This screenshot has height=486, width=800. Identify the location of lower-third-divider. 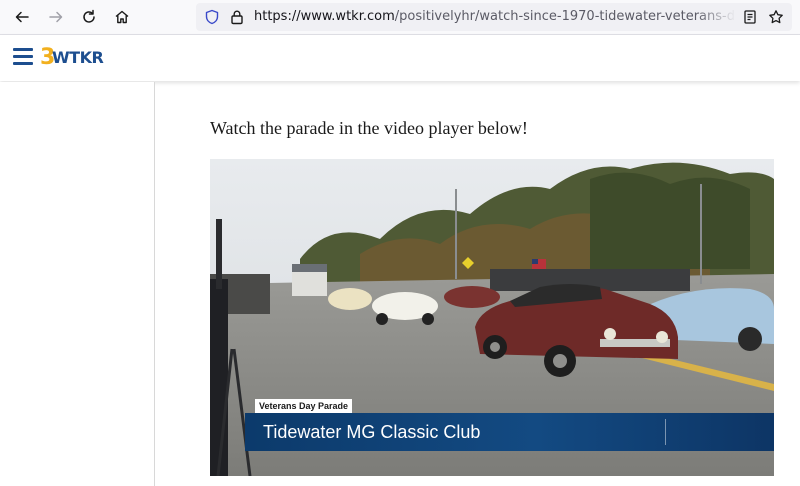
(665, 432).